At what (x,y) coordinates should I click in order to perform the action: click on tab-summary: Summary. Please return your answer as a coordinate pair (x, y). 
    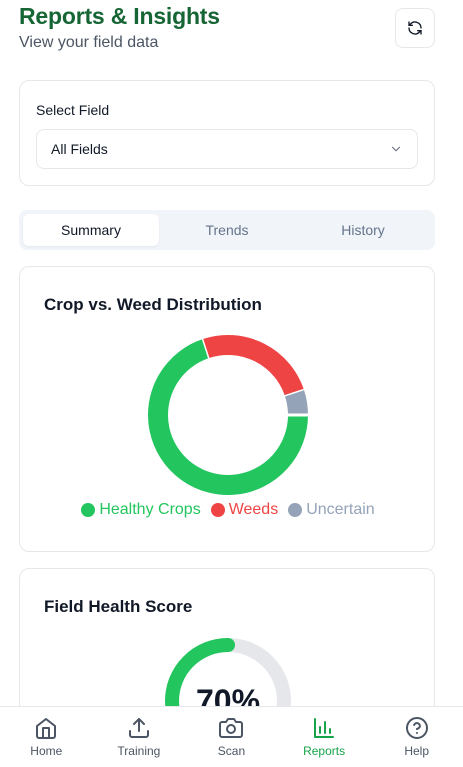
    Looking at the image, I should click on (91, 230).